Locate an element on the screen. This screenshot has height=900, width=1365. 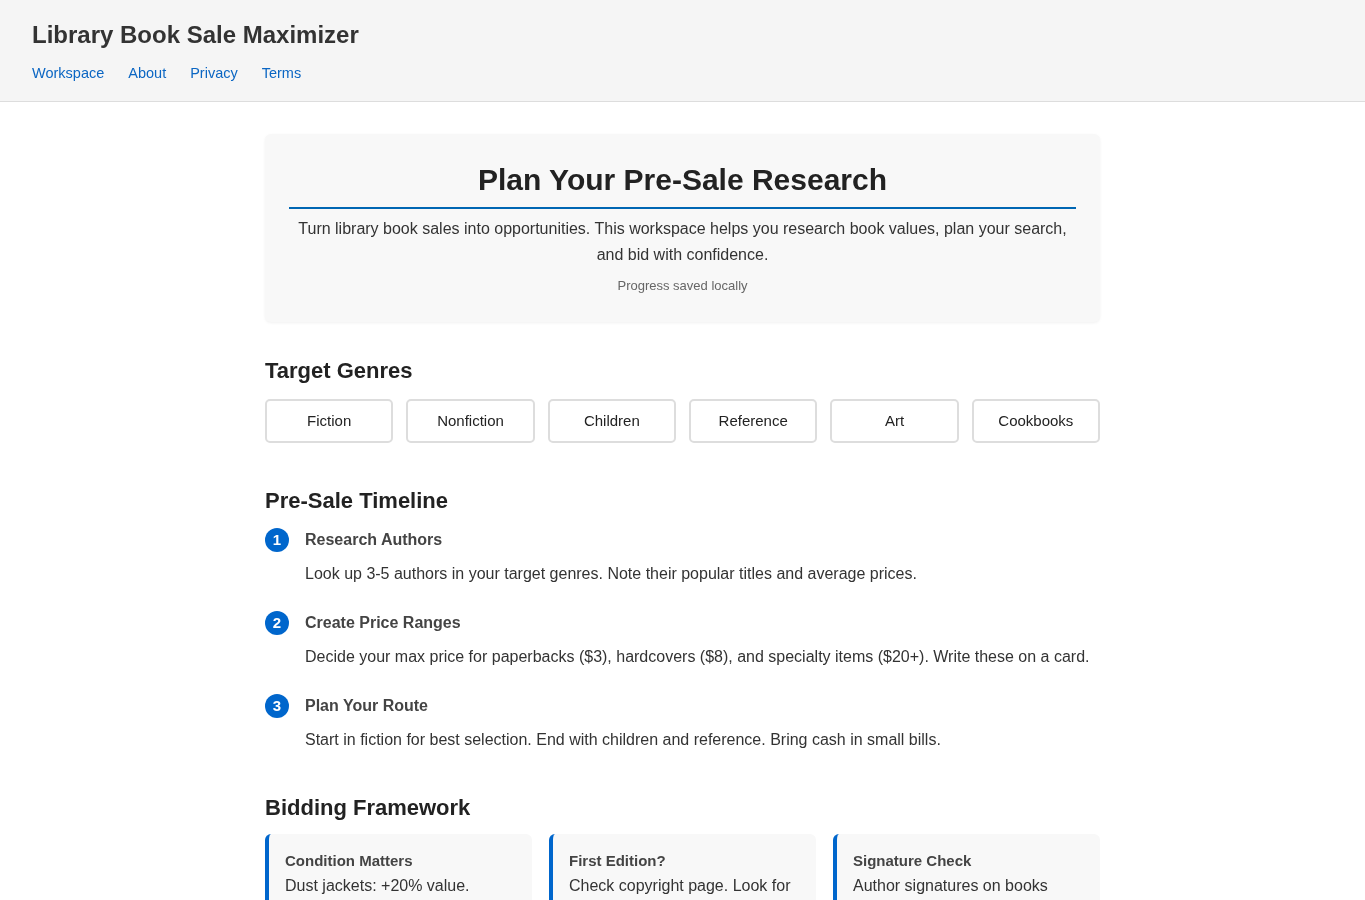
genre-button: Reference is located at coordinates (753, 421).